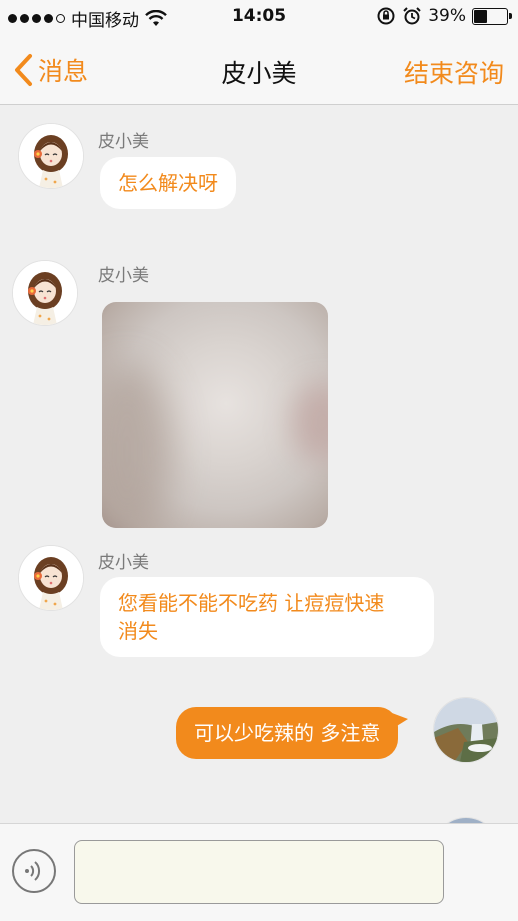 Image resolution: width=518 pixels, height=921 pixels. Describe the element at coordinates (412, 16) in the screenshot. I see `alarm-icon` at that location.